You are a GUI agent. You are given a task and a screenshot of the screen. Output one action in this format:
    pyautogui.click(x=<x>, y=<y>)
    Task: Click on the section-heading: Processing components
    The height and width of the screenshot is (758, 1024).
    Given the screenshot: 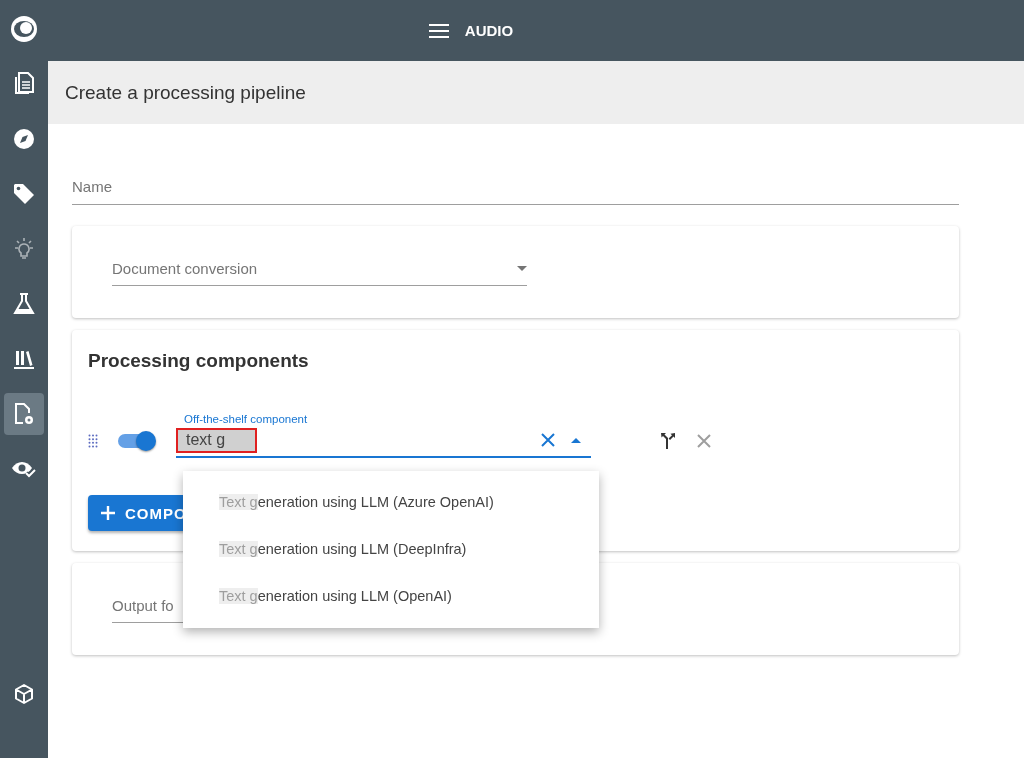 What is the action you would take?
    pyautogui.click(x=199, y=361)
    